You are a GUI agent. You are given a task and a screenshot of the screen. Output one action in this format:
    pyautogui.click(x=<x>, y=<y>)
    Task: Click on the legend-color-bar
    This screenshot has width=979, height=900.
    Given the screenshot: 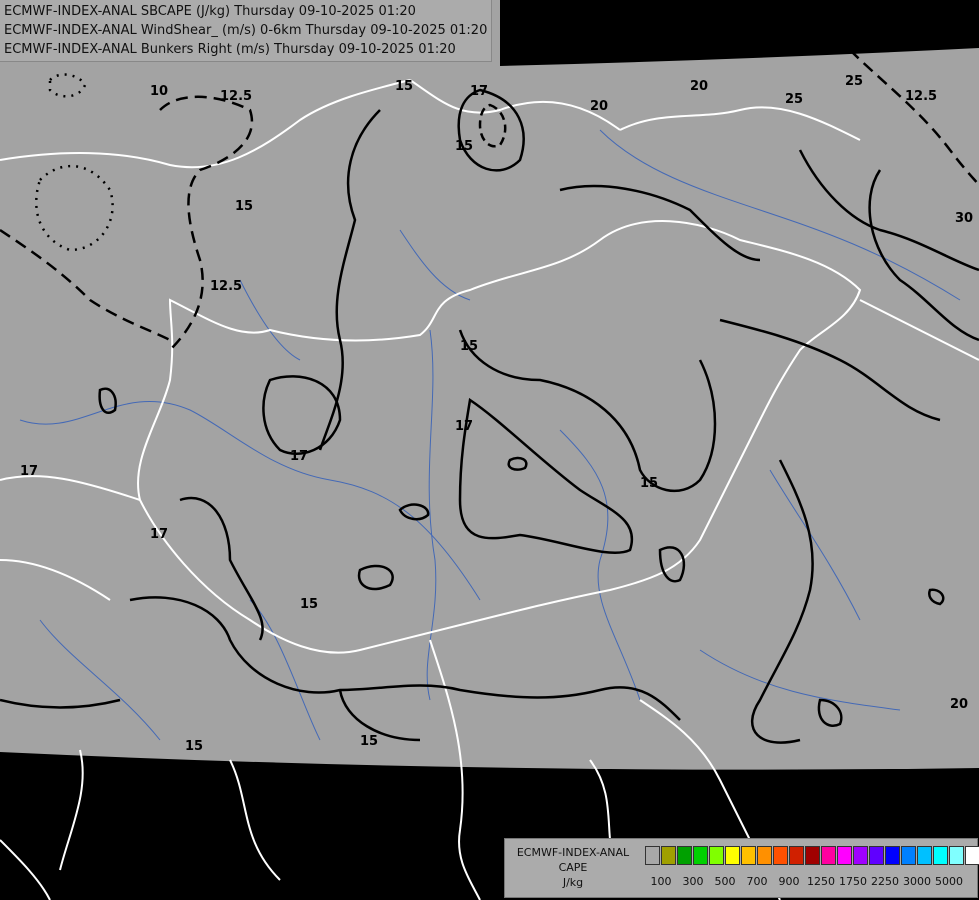 What is the action you would take?
    pyautogui.click(x=812, y=855)
    